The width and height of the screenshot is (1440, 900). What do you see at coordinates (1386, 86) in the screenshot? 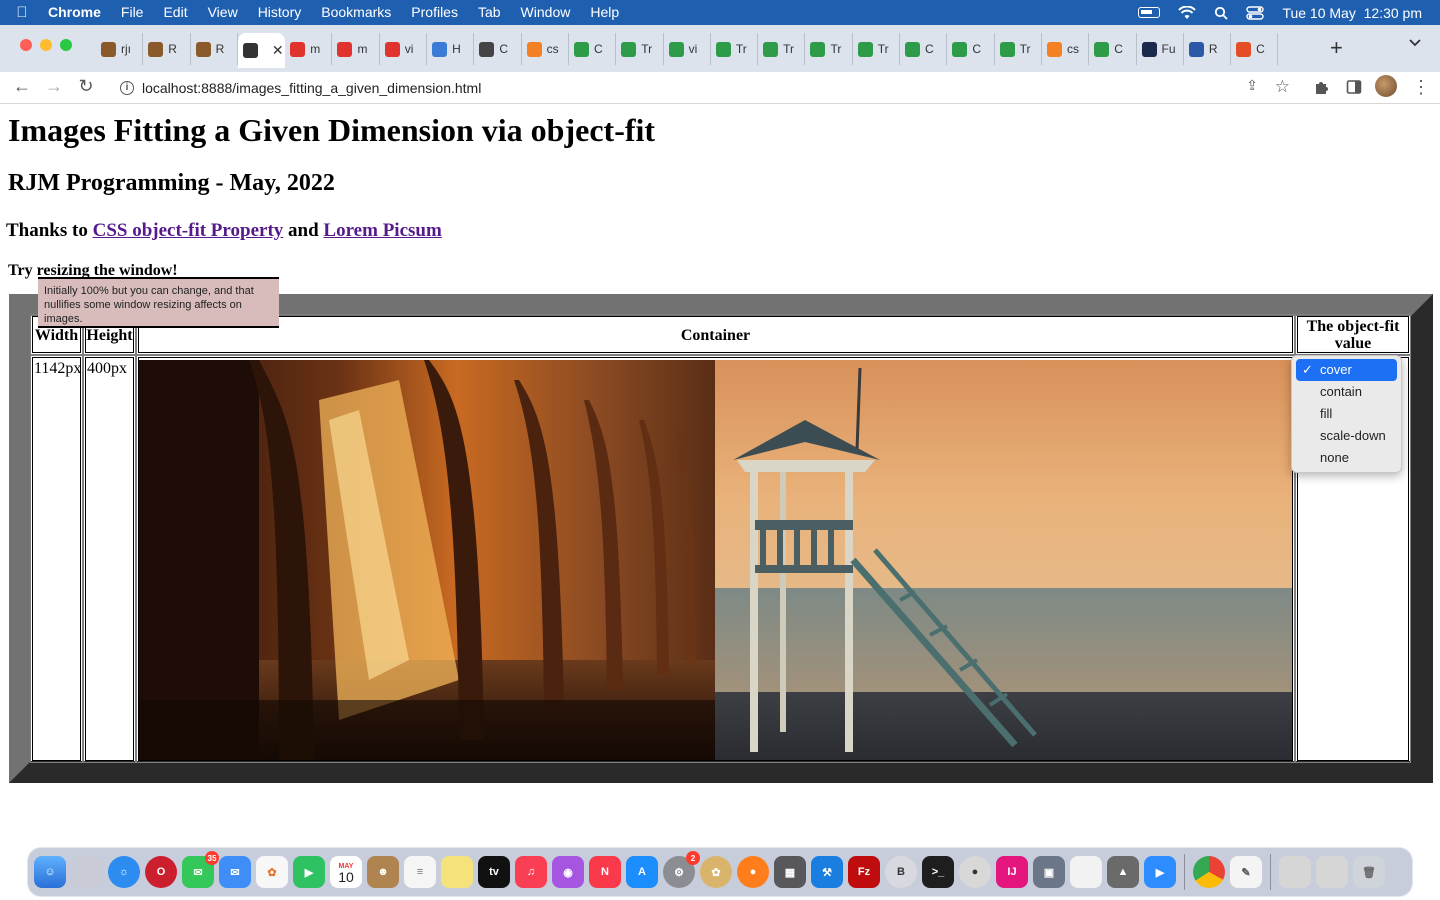
I see `profile-avatar` at bounding box center [1386, 86].